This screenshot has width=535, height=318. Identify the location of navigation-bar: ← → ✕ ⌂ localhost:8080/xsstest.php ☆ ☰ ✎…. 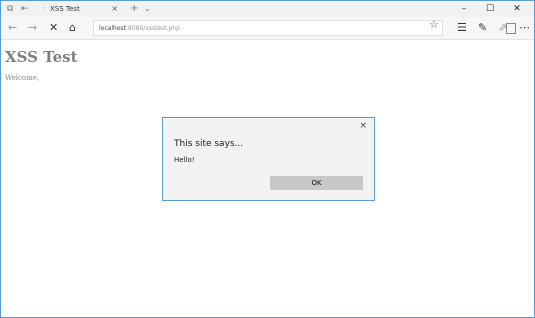
(267, 28).